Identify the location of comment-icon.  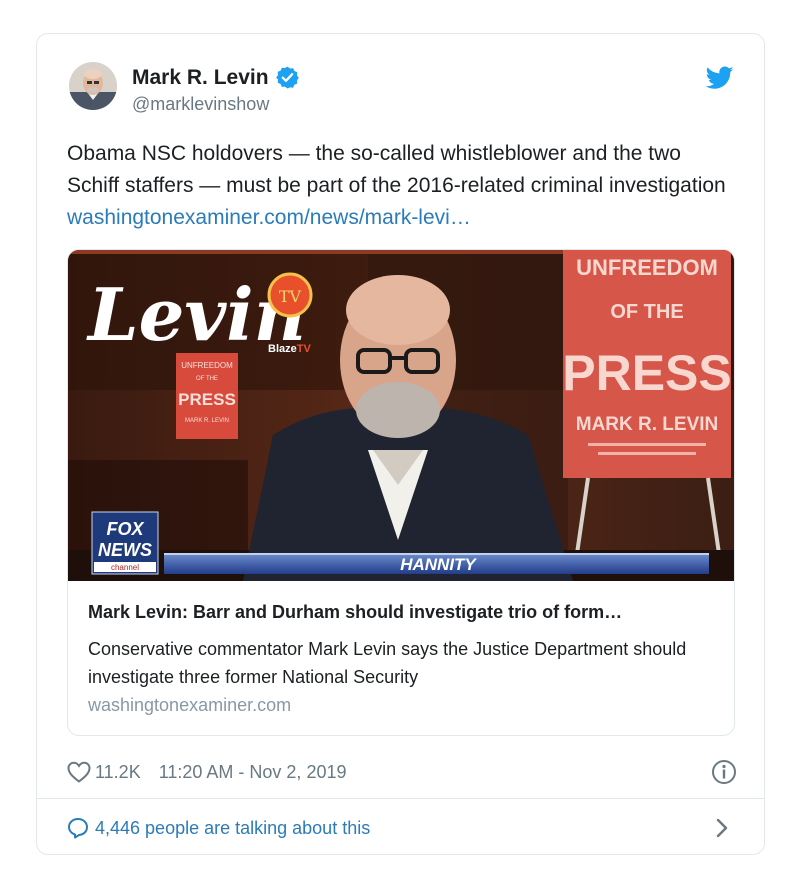
(78, 828).